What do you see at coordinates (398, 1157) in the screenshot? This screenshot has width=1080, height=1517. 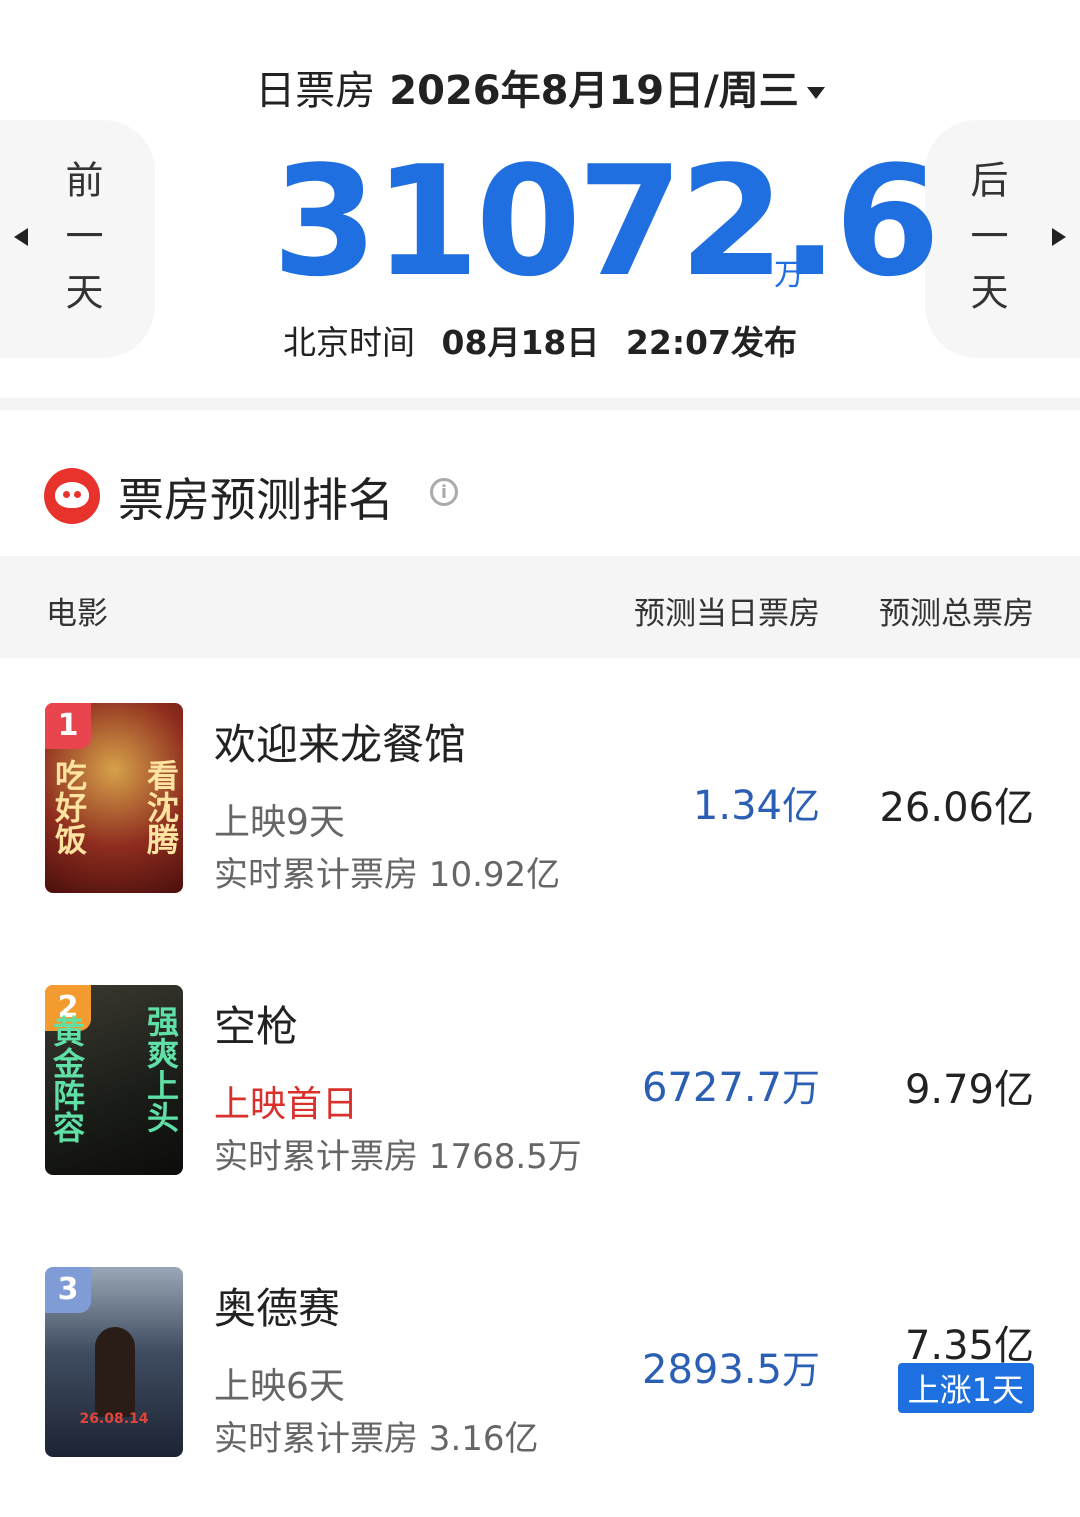 I see `cumulative-box-office: 实时累计票房 1768.5万` at bounding box center [398, 1157].